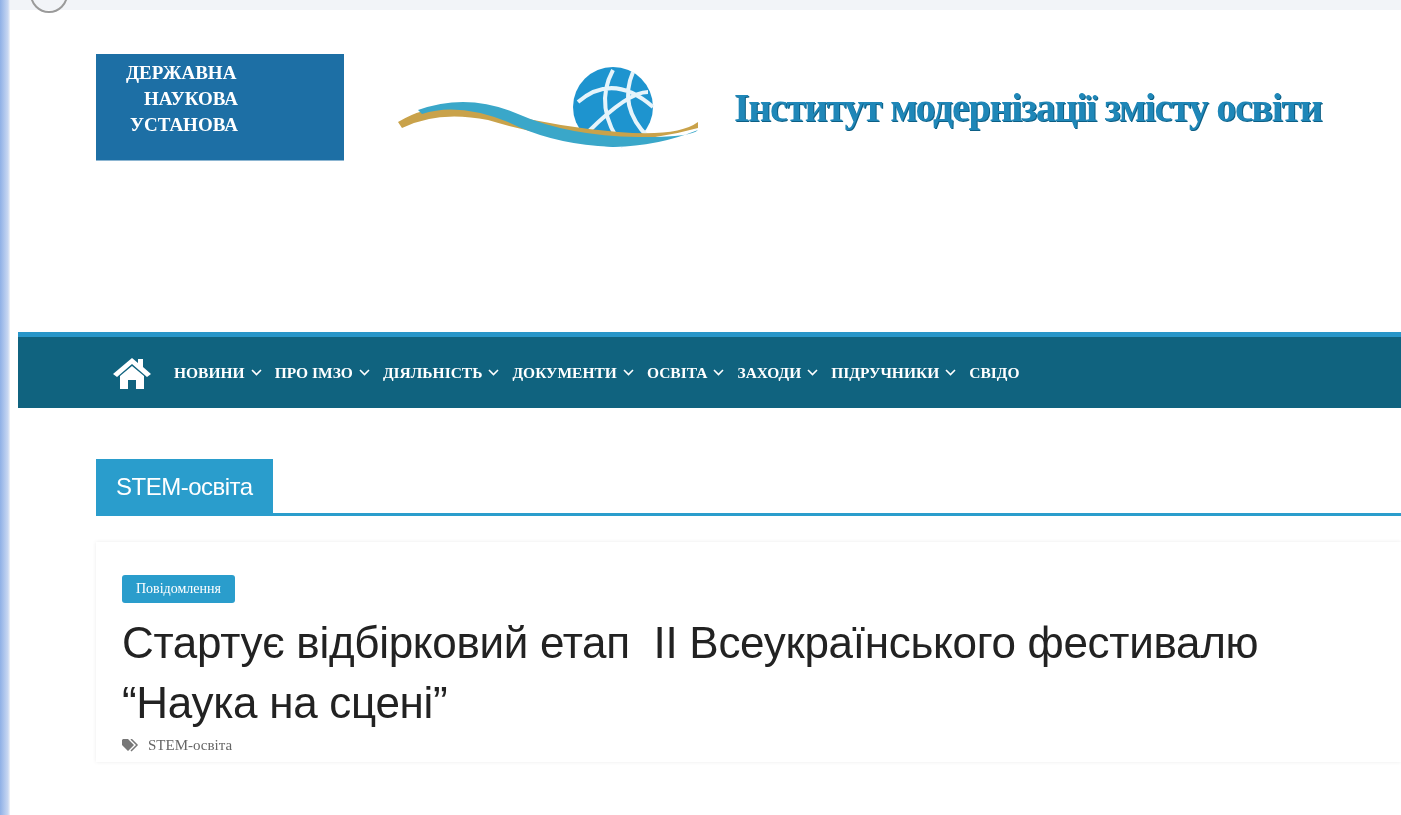 This screenshot has width=1401, height=815. Describe the element at coordinates (712, 673) in the screenshot. I see `post-title: Стартує відбірковий етап II Всеукраїнського фестивалю “Наука на сцені”` at that location.